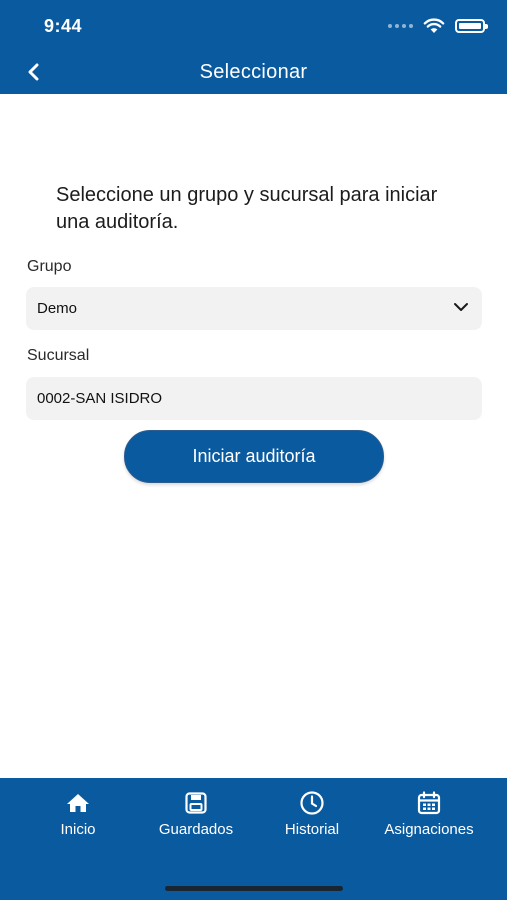  I want to click on status-time: 9:44, so click(63, 26).